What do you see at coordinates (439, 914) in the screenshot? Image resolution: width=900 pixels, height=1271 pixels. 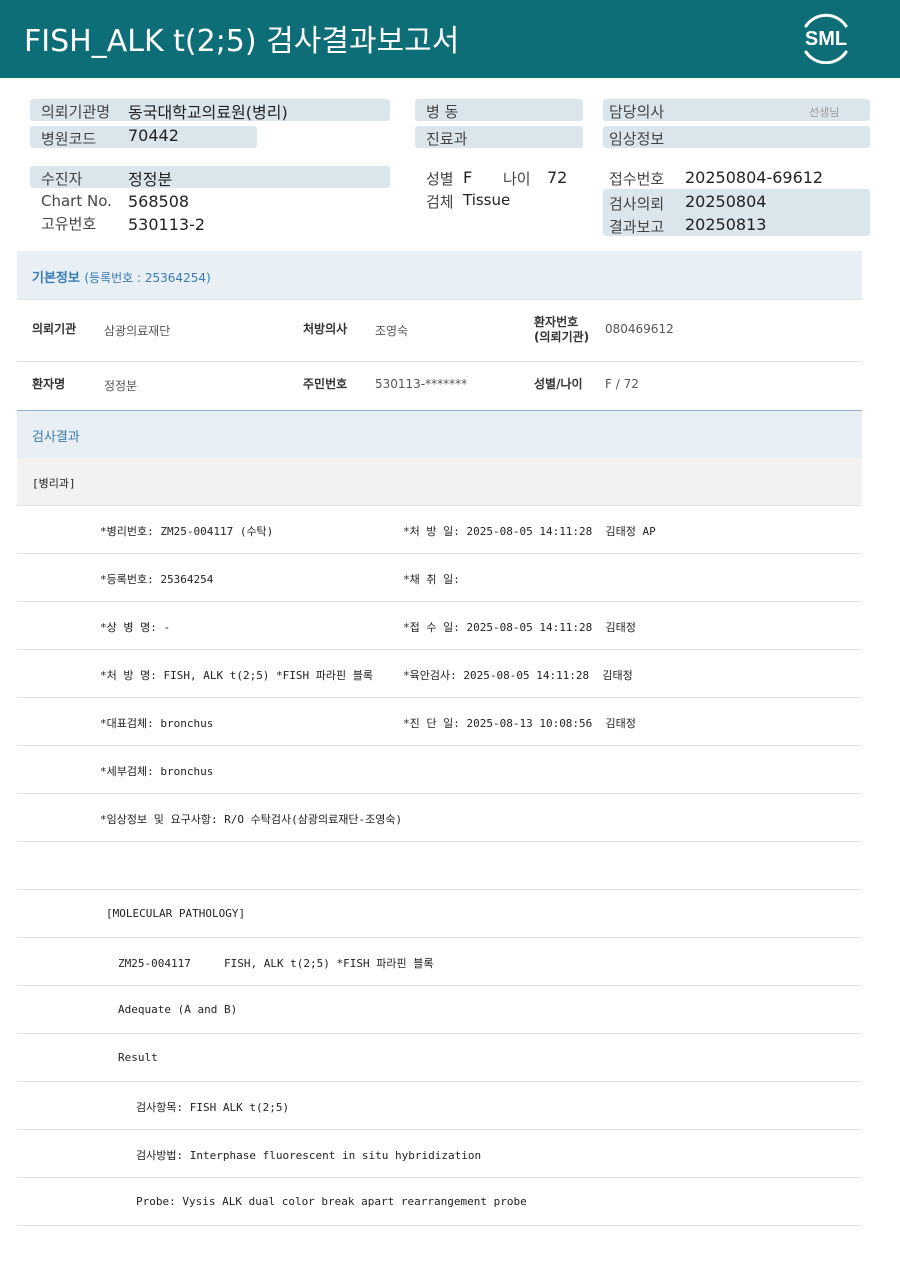 I see `report-line: [MOLECULAR PATHOLOGY]` at bounding box center [439, 914].